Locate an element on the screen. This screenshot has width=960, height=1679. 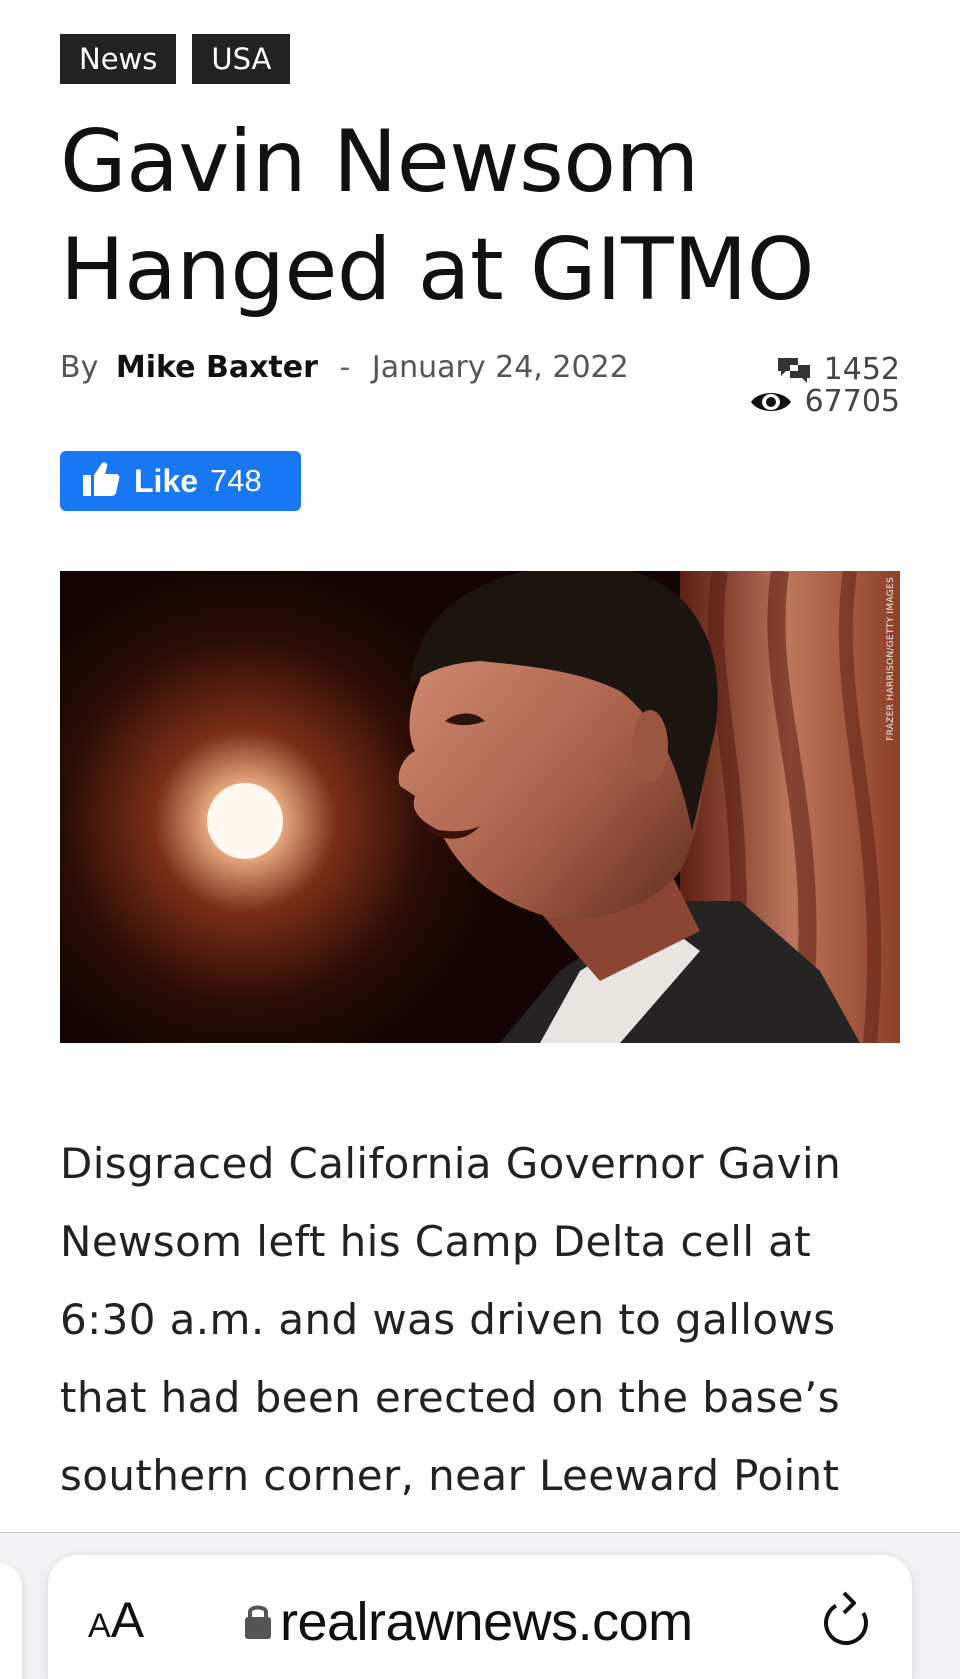
comments-icon is located at coordinates (794, 370).